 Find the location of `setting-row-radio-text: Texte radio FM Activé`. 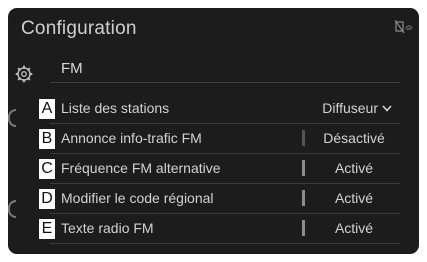

setting-row-radio-text: Texte radio FM Activé is located at coordinates (225, 229).